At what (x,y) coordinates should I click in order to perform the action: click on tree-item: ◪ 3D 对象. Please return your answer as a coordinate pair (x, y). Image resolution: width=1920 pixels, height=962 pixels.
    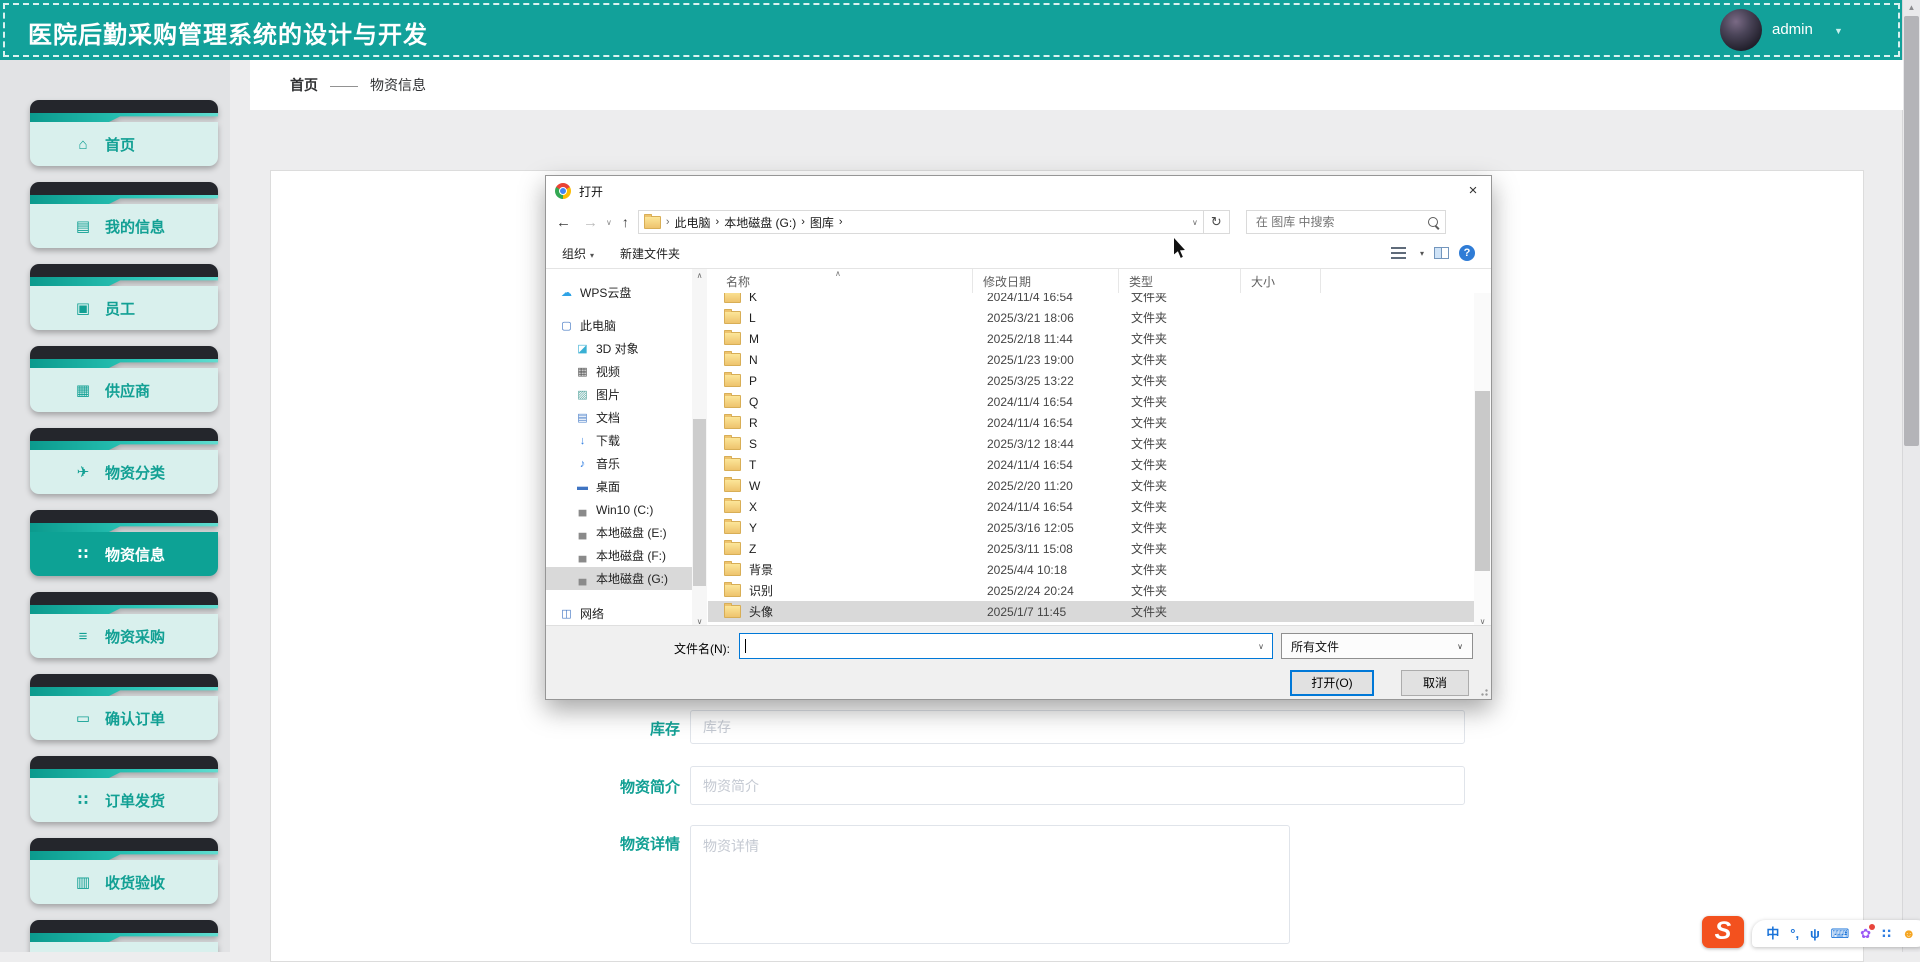
    Looking at the image, I should click on (619, 348).